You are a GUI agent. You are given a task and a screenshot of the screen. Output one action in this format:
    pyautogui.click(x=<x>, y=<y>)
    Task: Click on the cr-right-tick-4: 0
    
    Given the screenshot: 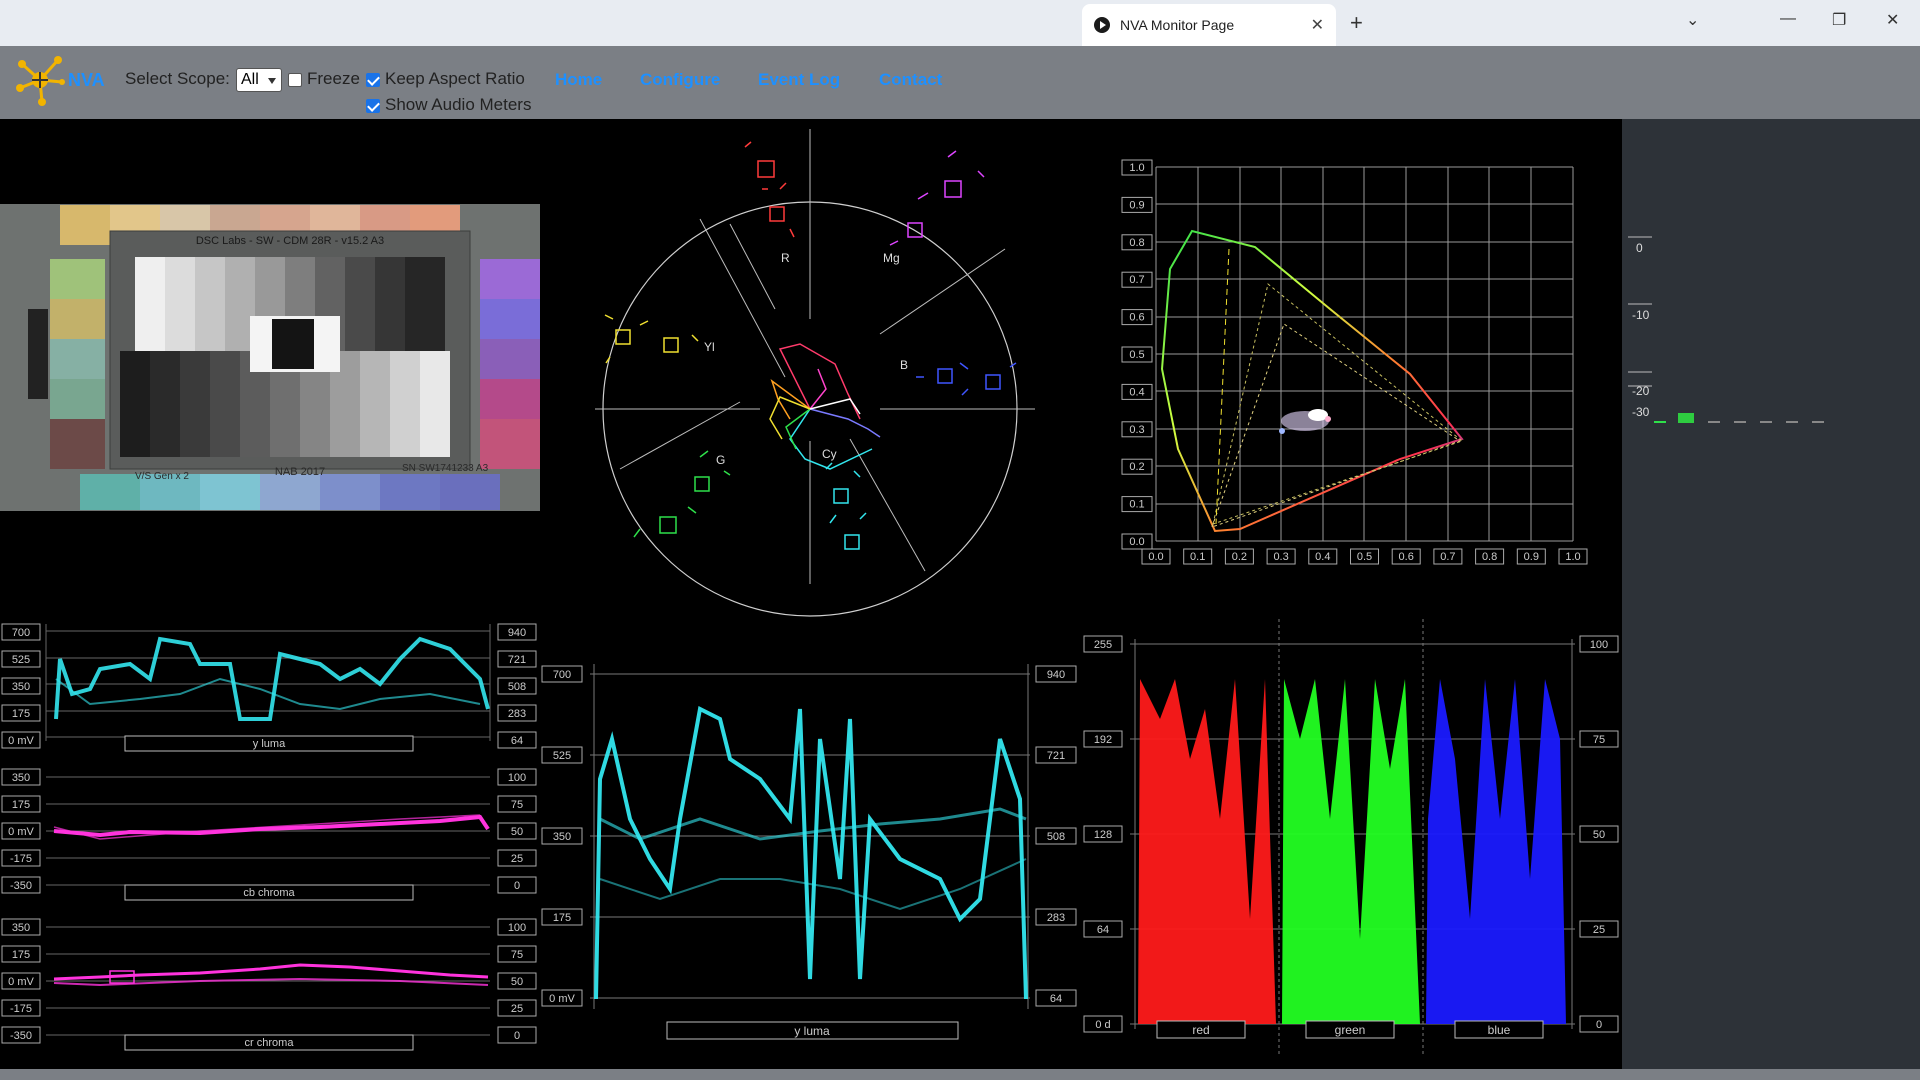 What is the action you would take?
    pyautogui.click(x=517, y=1035)
    